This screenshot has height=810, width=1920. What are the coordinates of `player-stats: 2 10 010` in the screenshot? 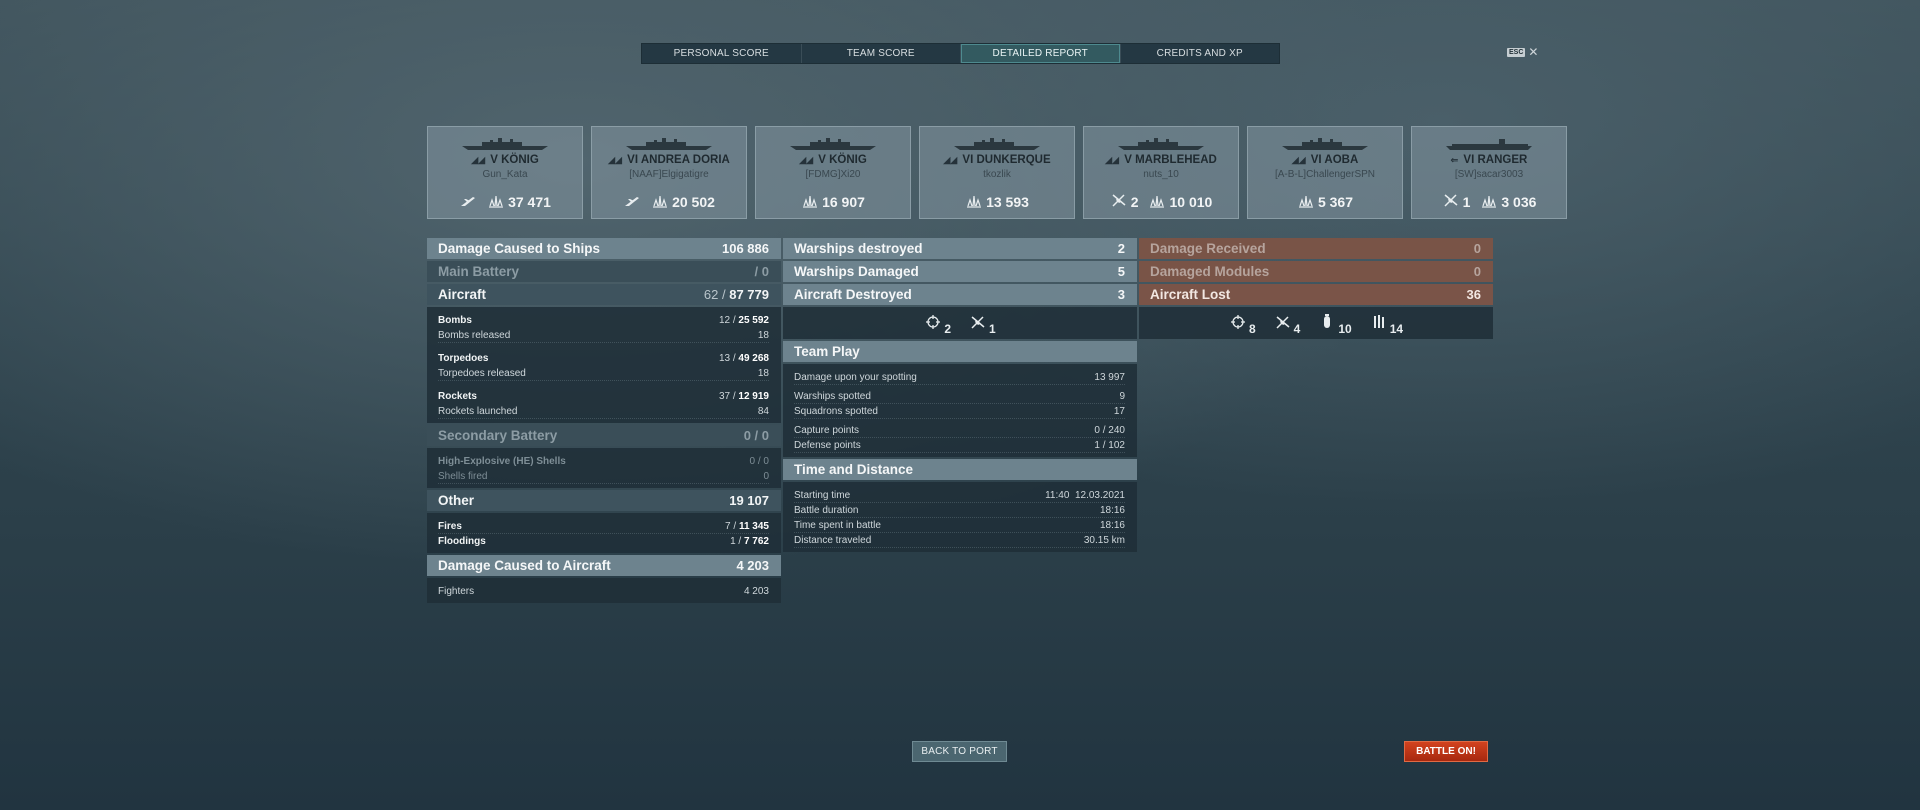 It's located at (1161, 201).